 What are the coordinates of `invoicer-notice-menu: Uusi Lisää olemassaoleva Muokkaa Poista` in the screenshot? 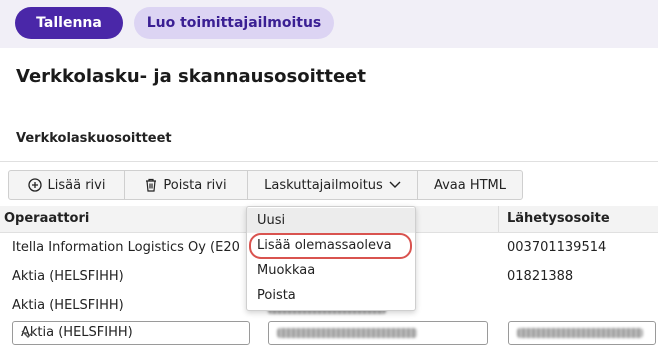 It's located at (331, 258).